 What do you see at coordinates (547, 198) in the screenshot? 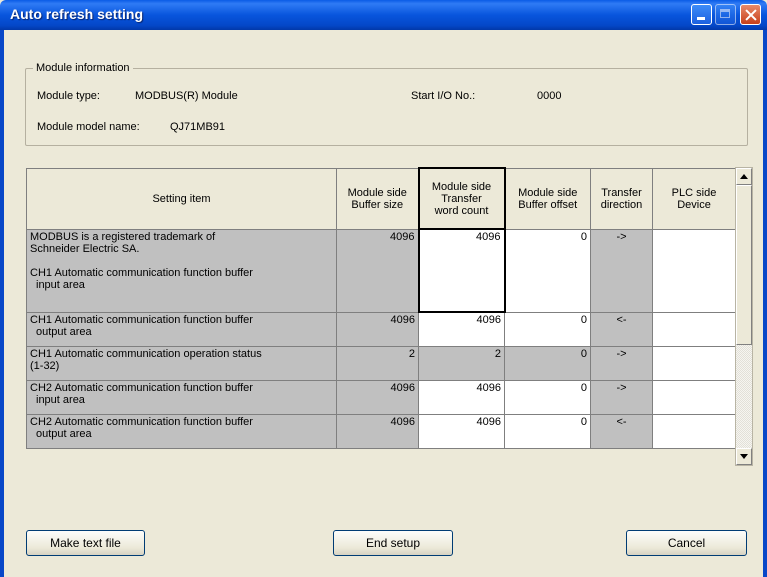
I see `header-buffer-offset: Module side Buffer offset` at bounding box center [547, 198].